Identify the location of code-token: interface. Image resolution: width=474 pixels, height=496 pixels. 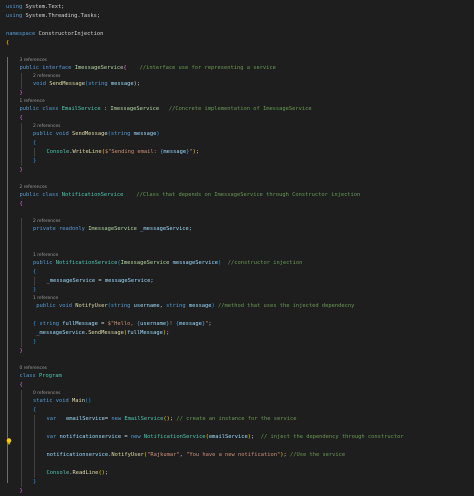
(58, 68).